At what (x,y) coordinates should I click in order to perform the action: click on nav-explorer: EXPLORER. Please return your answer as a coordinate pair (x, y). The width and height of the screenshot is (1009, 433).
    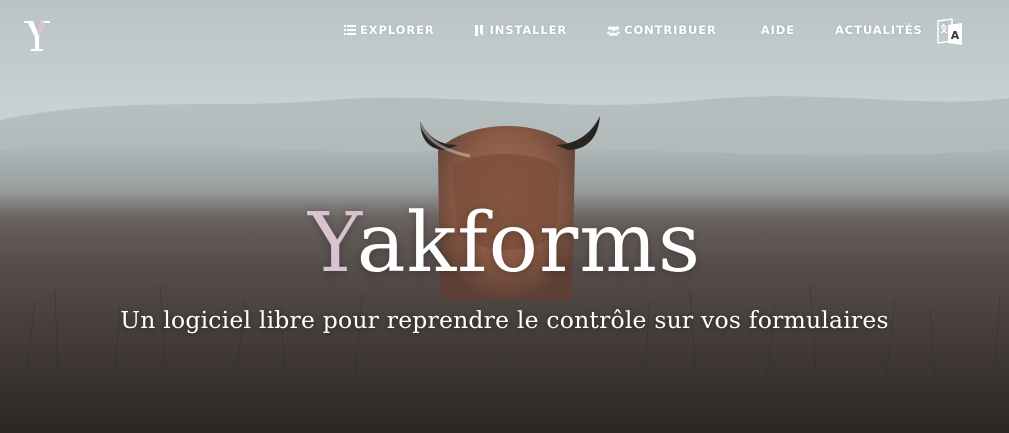
    Looking at the image, I should click on (389, 30).